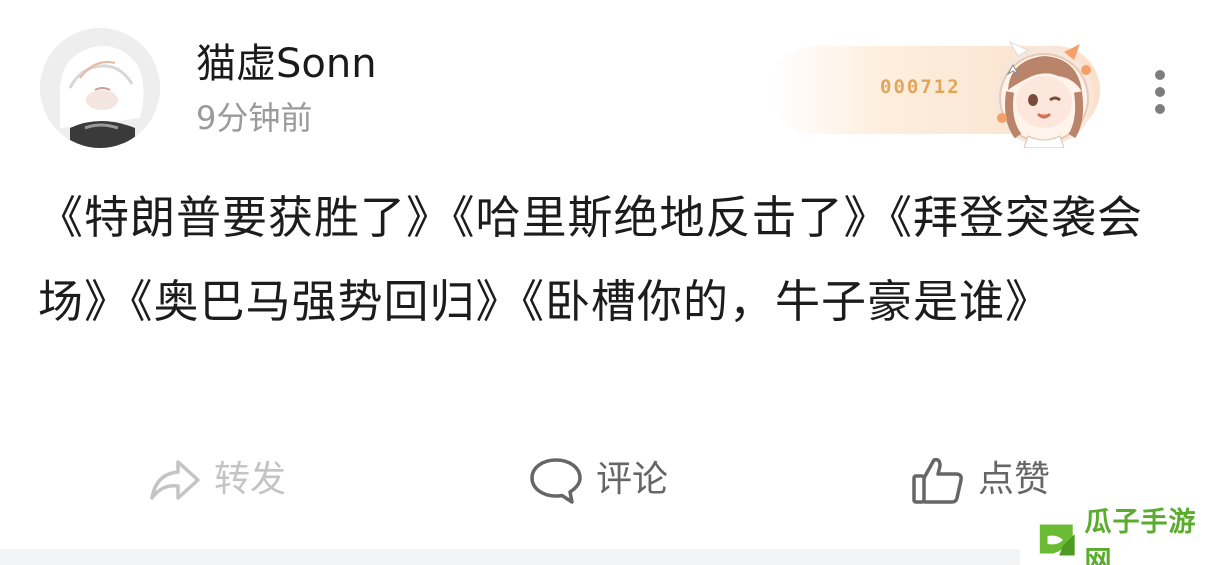  I want to click on comment-label: 评论, so click(632, 479).